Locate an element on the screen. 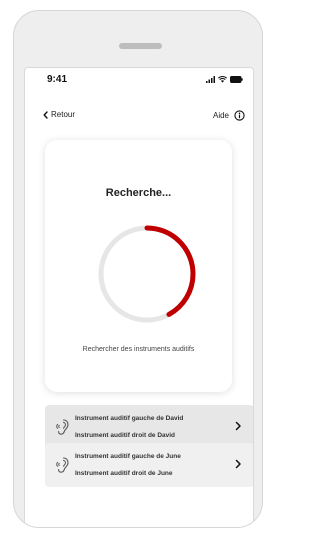 Image resolution: width=320 pixels, height=538 pixels. back-button: Retour is located at coordinates (59, 114).